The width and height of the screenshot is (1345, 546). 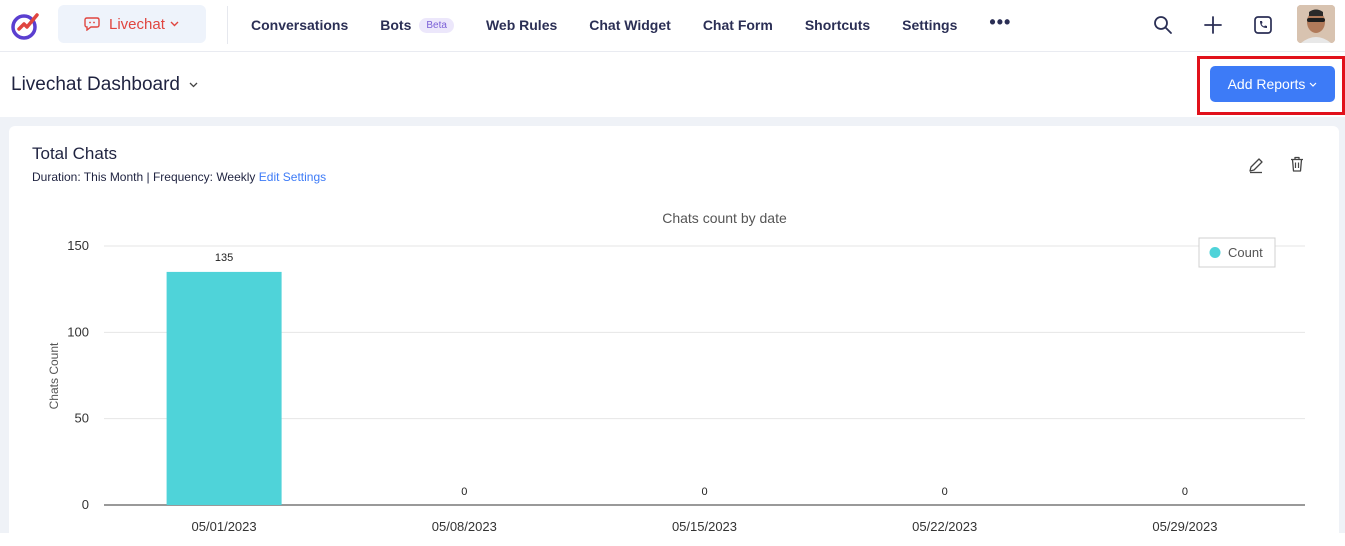 I want to click on app-logo-icon, so click(x=26, y=25).